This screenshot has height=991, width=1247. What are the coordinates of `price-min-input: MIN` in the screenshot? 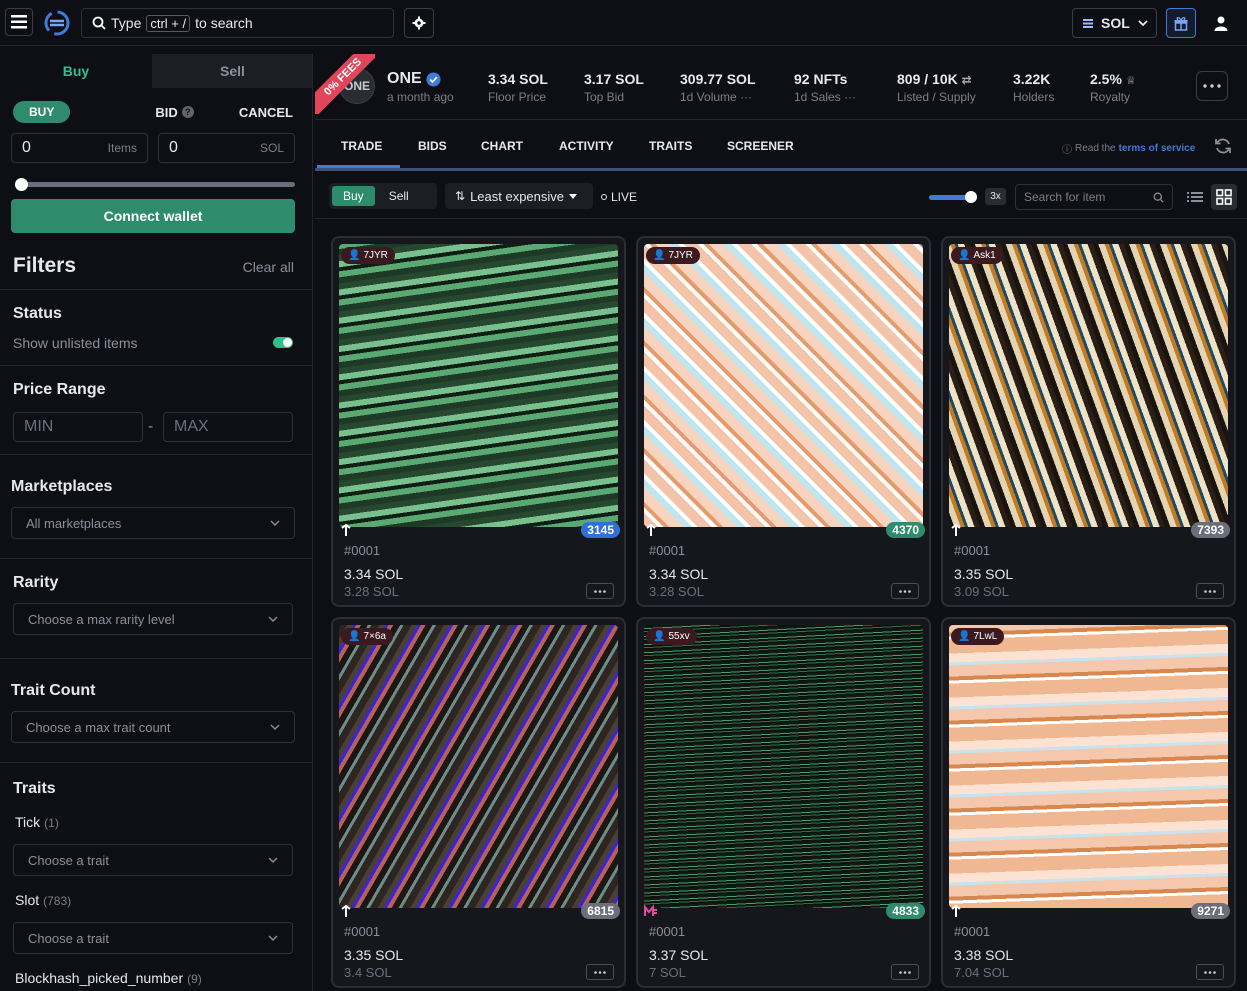 It's located at (78, 427).